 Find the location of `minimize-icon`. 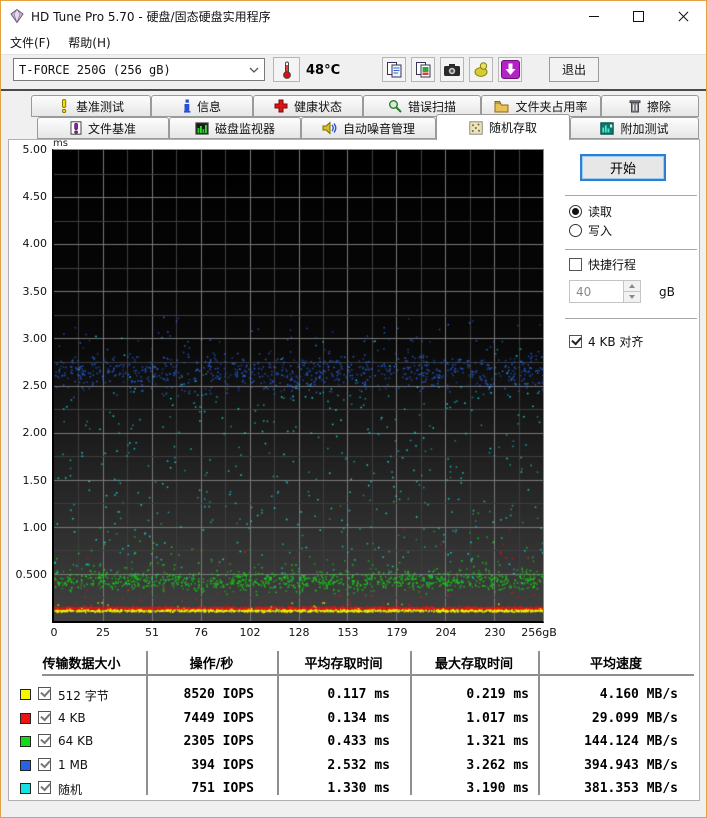

minimize-icon is located at coordinates (593, 16).